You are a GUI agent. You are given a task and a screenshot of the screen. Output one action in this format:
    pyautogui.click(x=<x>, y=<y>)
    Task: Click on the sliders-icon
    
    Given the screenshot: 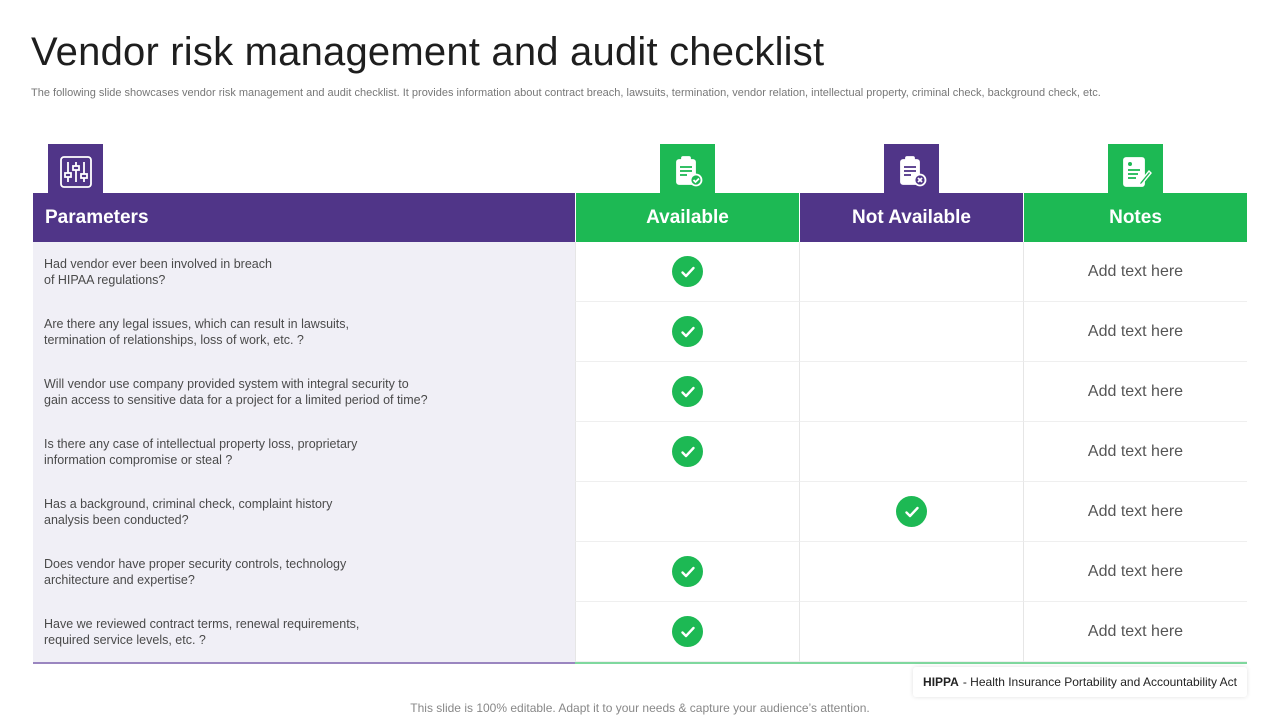 What is the action you would take?
    pyautogui.click(x=75, y=171)
    